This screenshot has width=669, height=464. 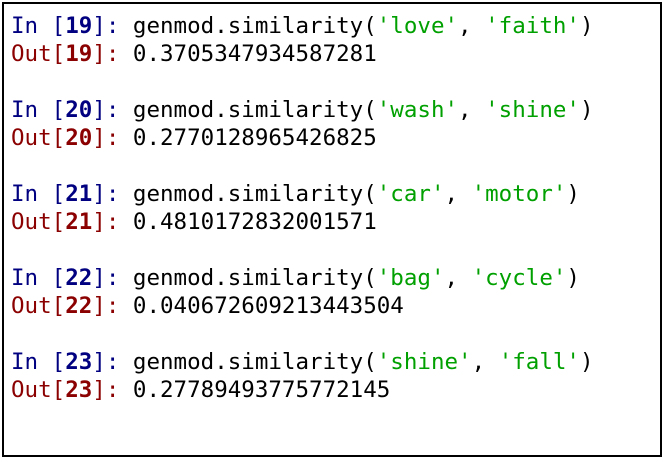 I want to click on in-prompt-number: 20, so click(x=79, y=110).